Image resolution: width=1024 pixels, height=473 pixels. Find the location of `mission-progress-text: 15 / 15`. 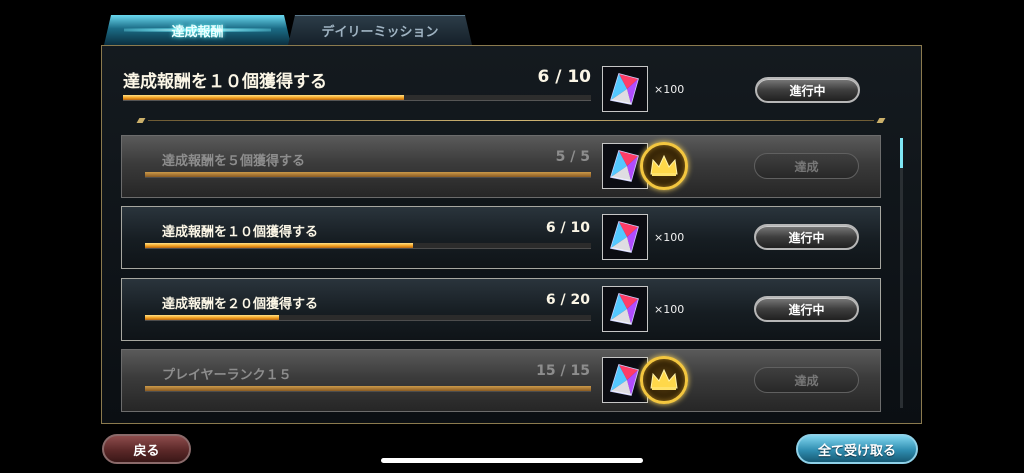

mission-progress-text: 15 / 15 is located at coordinates (563, 371).